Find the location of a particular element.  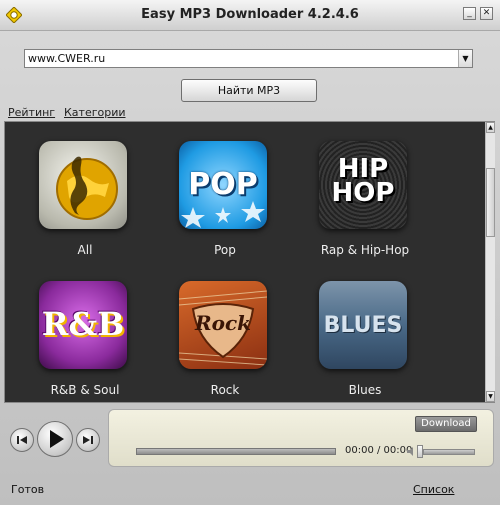

scrollbar-thumb is located at coordinates (490, 202).